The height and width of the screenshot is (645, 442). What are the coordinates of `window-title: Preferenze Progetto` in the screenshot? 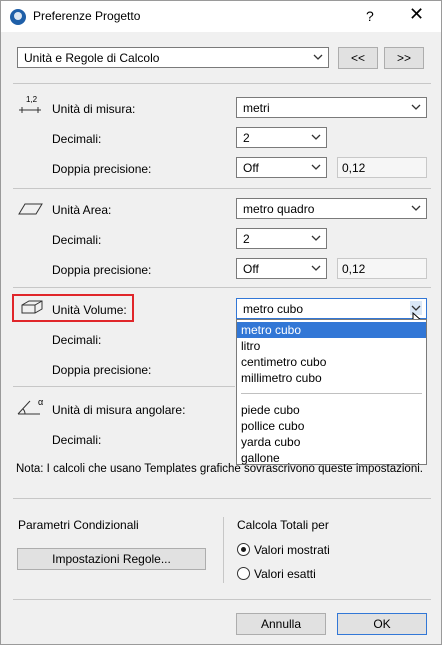 It's located at (87, 16).